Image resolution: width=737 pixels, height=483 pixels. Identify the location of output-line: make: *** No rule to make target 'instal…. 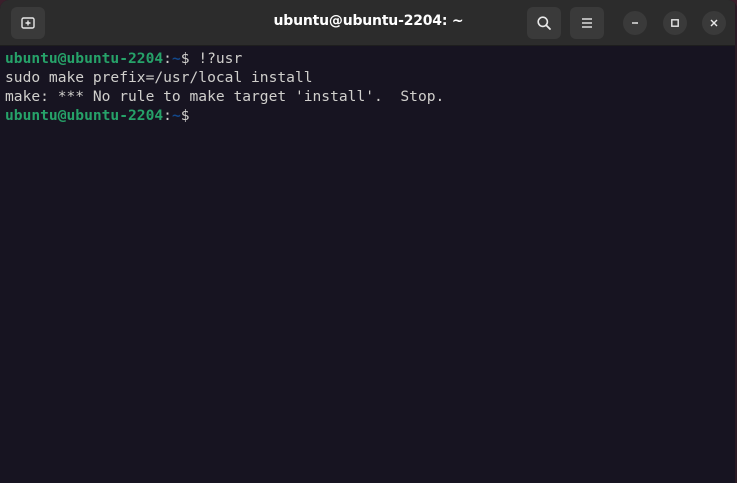
(225, 96).